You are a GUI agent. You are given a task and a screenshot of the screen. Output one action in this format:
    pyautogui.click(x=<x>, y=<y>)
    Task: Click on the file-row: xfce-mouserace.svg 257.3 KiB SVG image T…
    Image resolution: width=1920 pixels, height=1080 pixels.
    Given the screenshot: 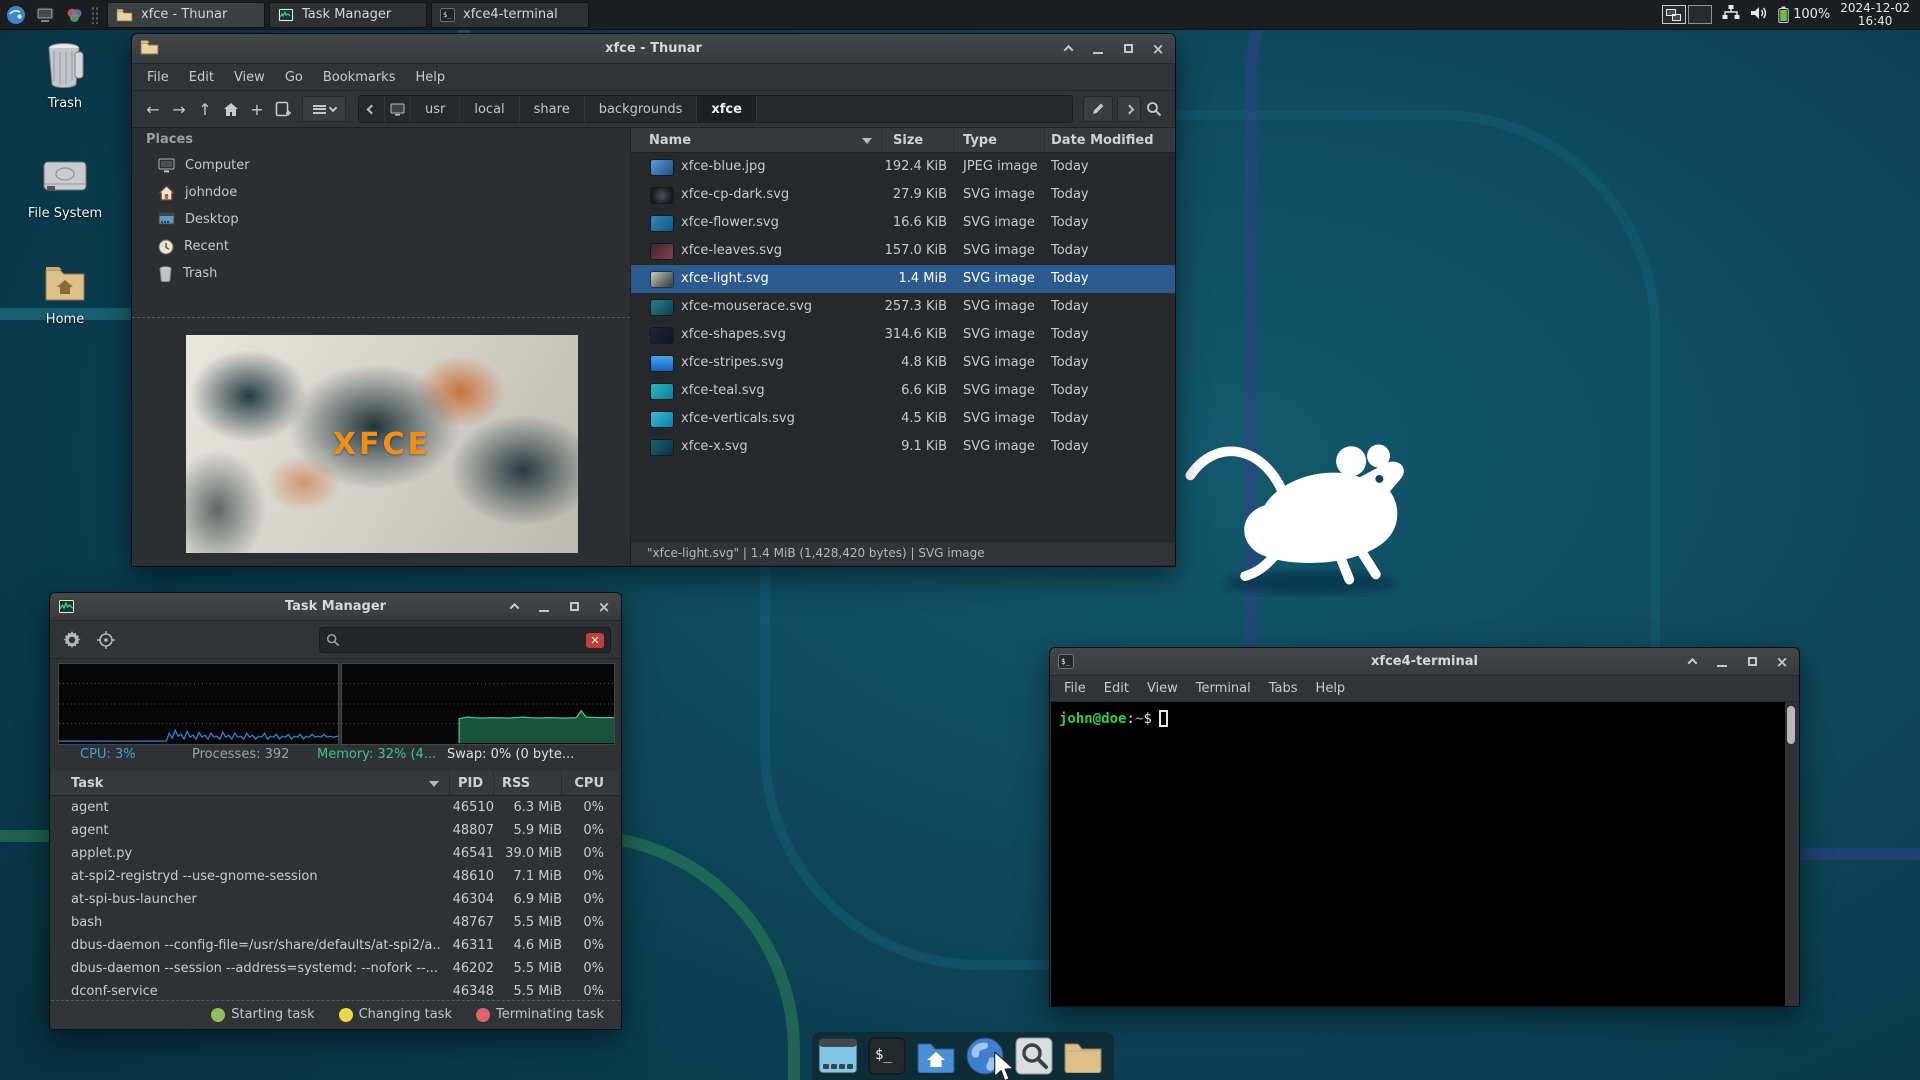 What is the action you would take?
    pyautogui.click(x=903, y=307)
    